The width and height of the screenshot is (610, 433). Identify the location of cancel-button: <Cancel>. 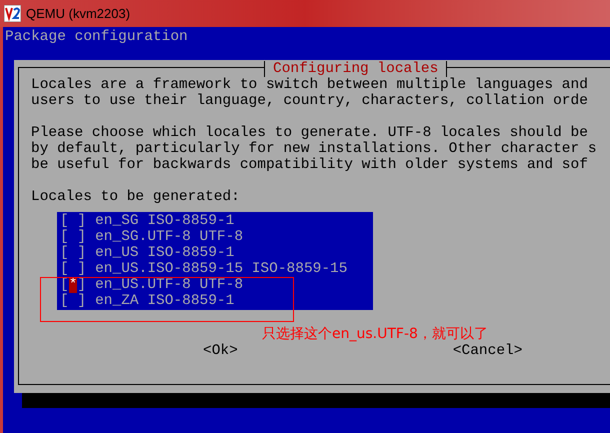
(487, 351).